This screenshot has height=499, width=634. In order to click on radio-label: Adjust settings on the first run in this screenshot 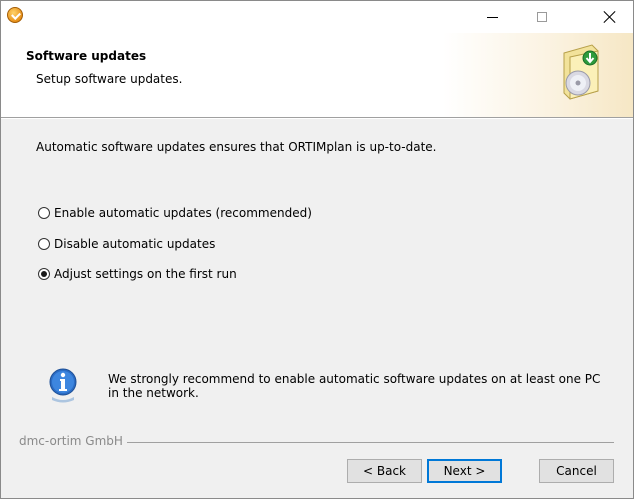, I will do `click(145, 274)`.